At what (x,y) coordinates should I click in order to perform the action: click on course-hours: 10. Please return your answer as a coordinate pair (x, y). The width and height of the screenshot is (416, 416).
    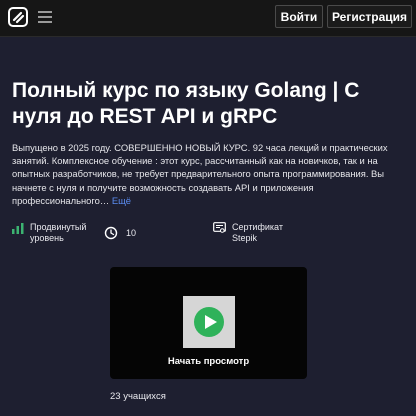
    Looking at the image, I should click on (120, 233).